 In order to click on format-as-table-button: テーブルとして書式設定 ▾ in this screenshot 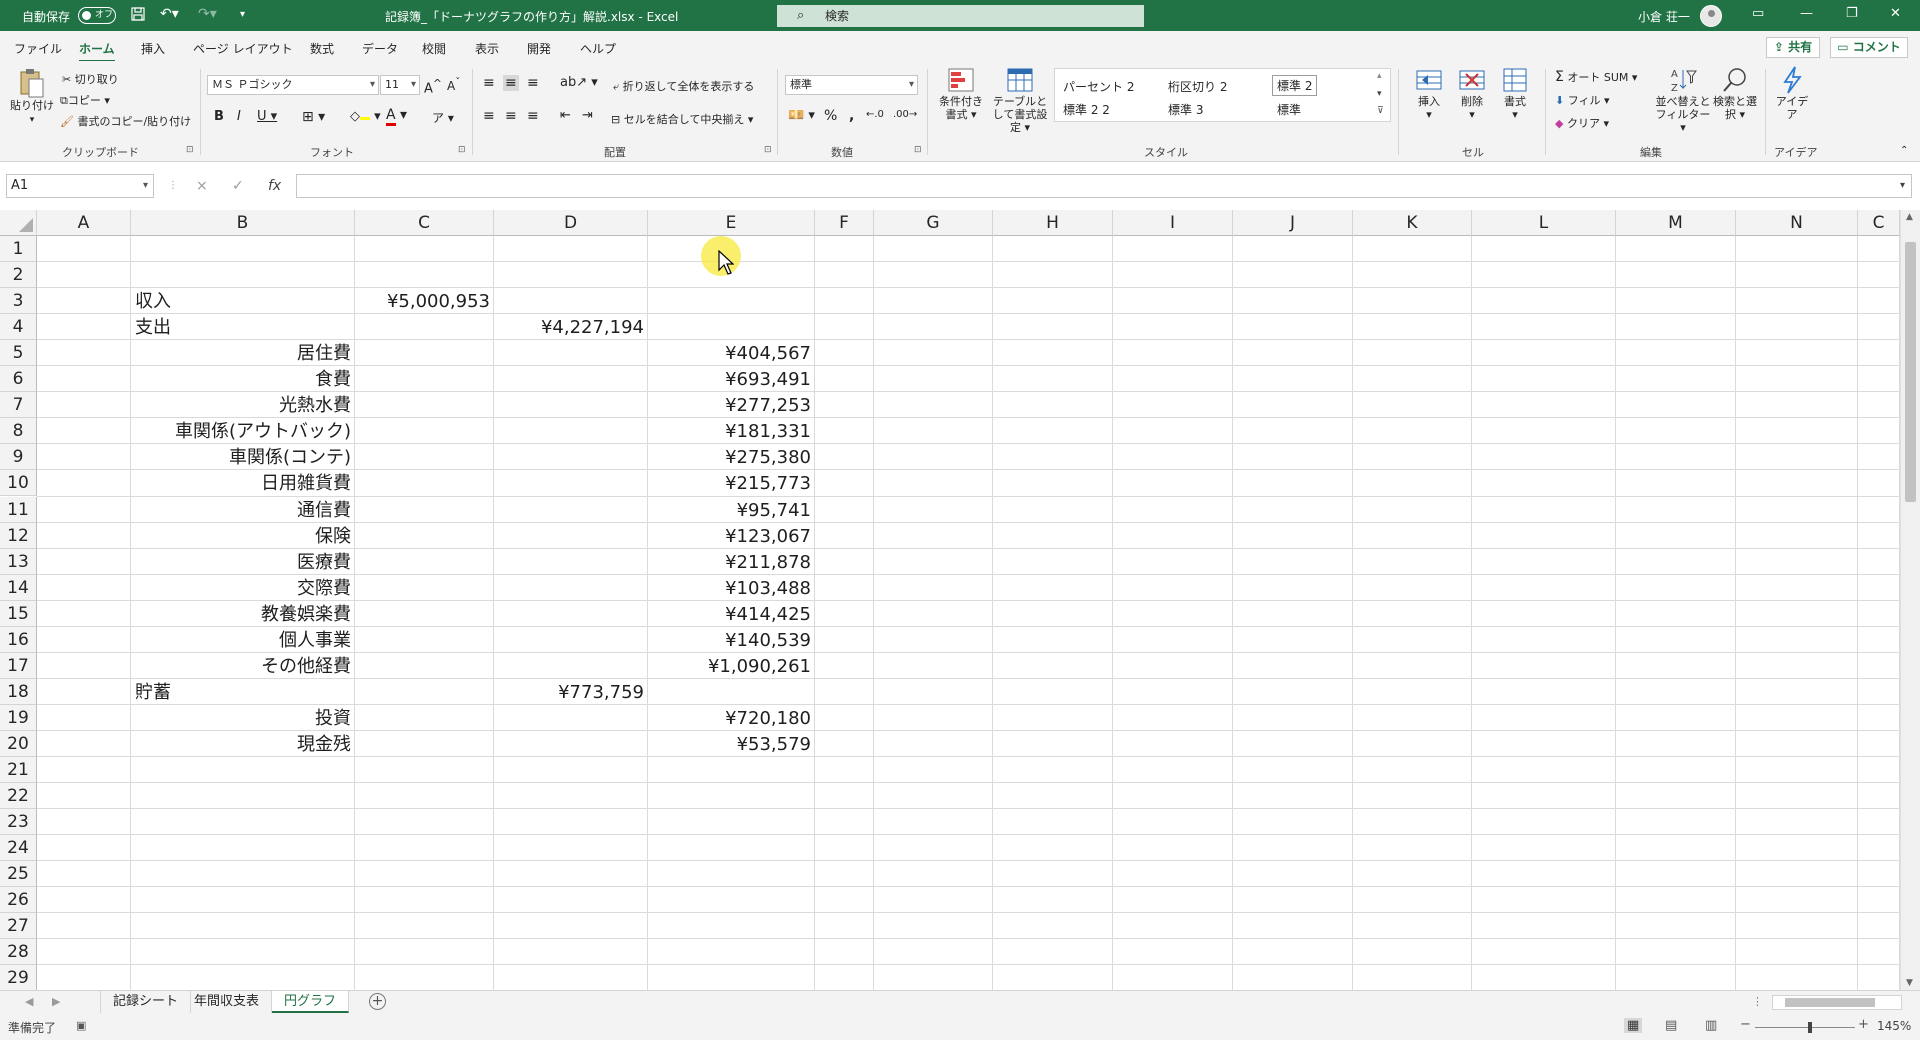, I will do `click(1020, 99)`.